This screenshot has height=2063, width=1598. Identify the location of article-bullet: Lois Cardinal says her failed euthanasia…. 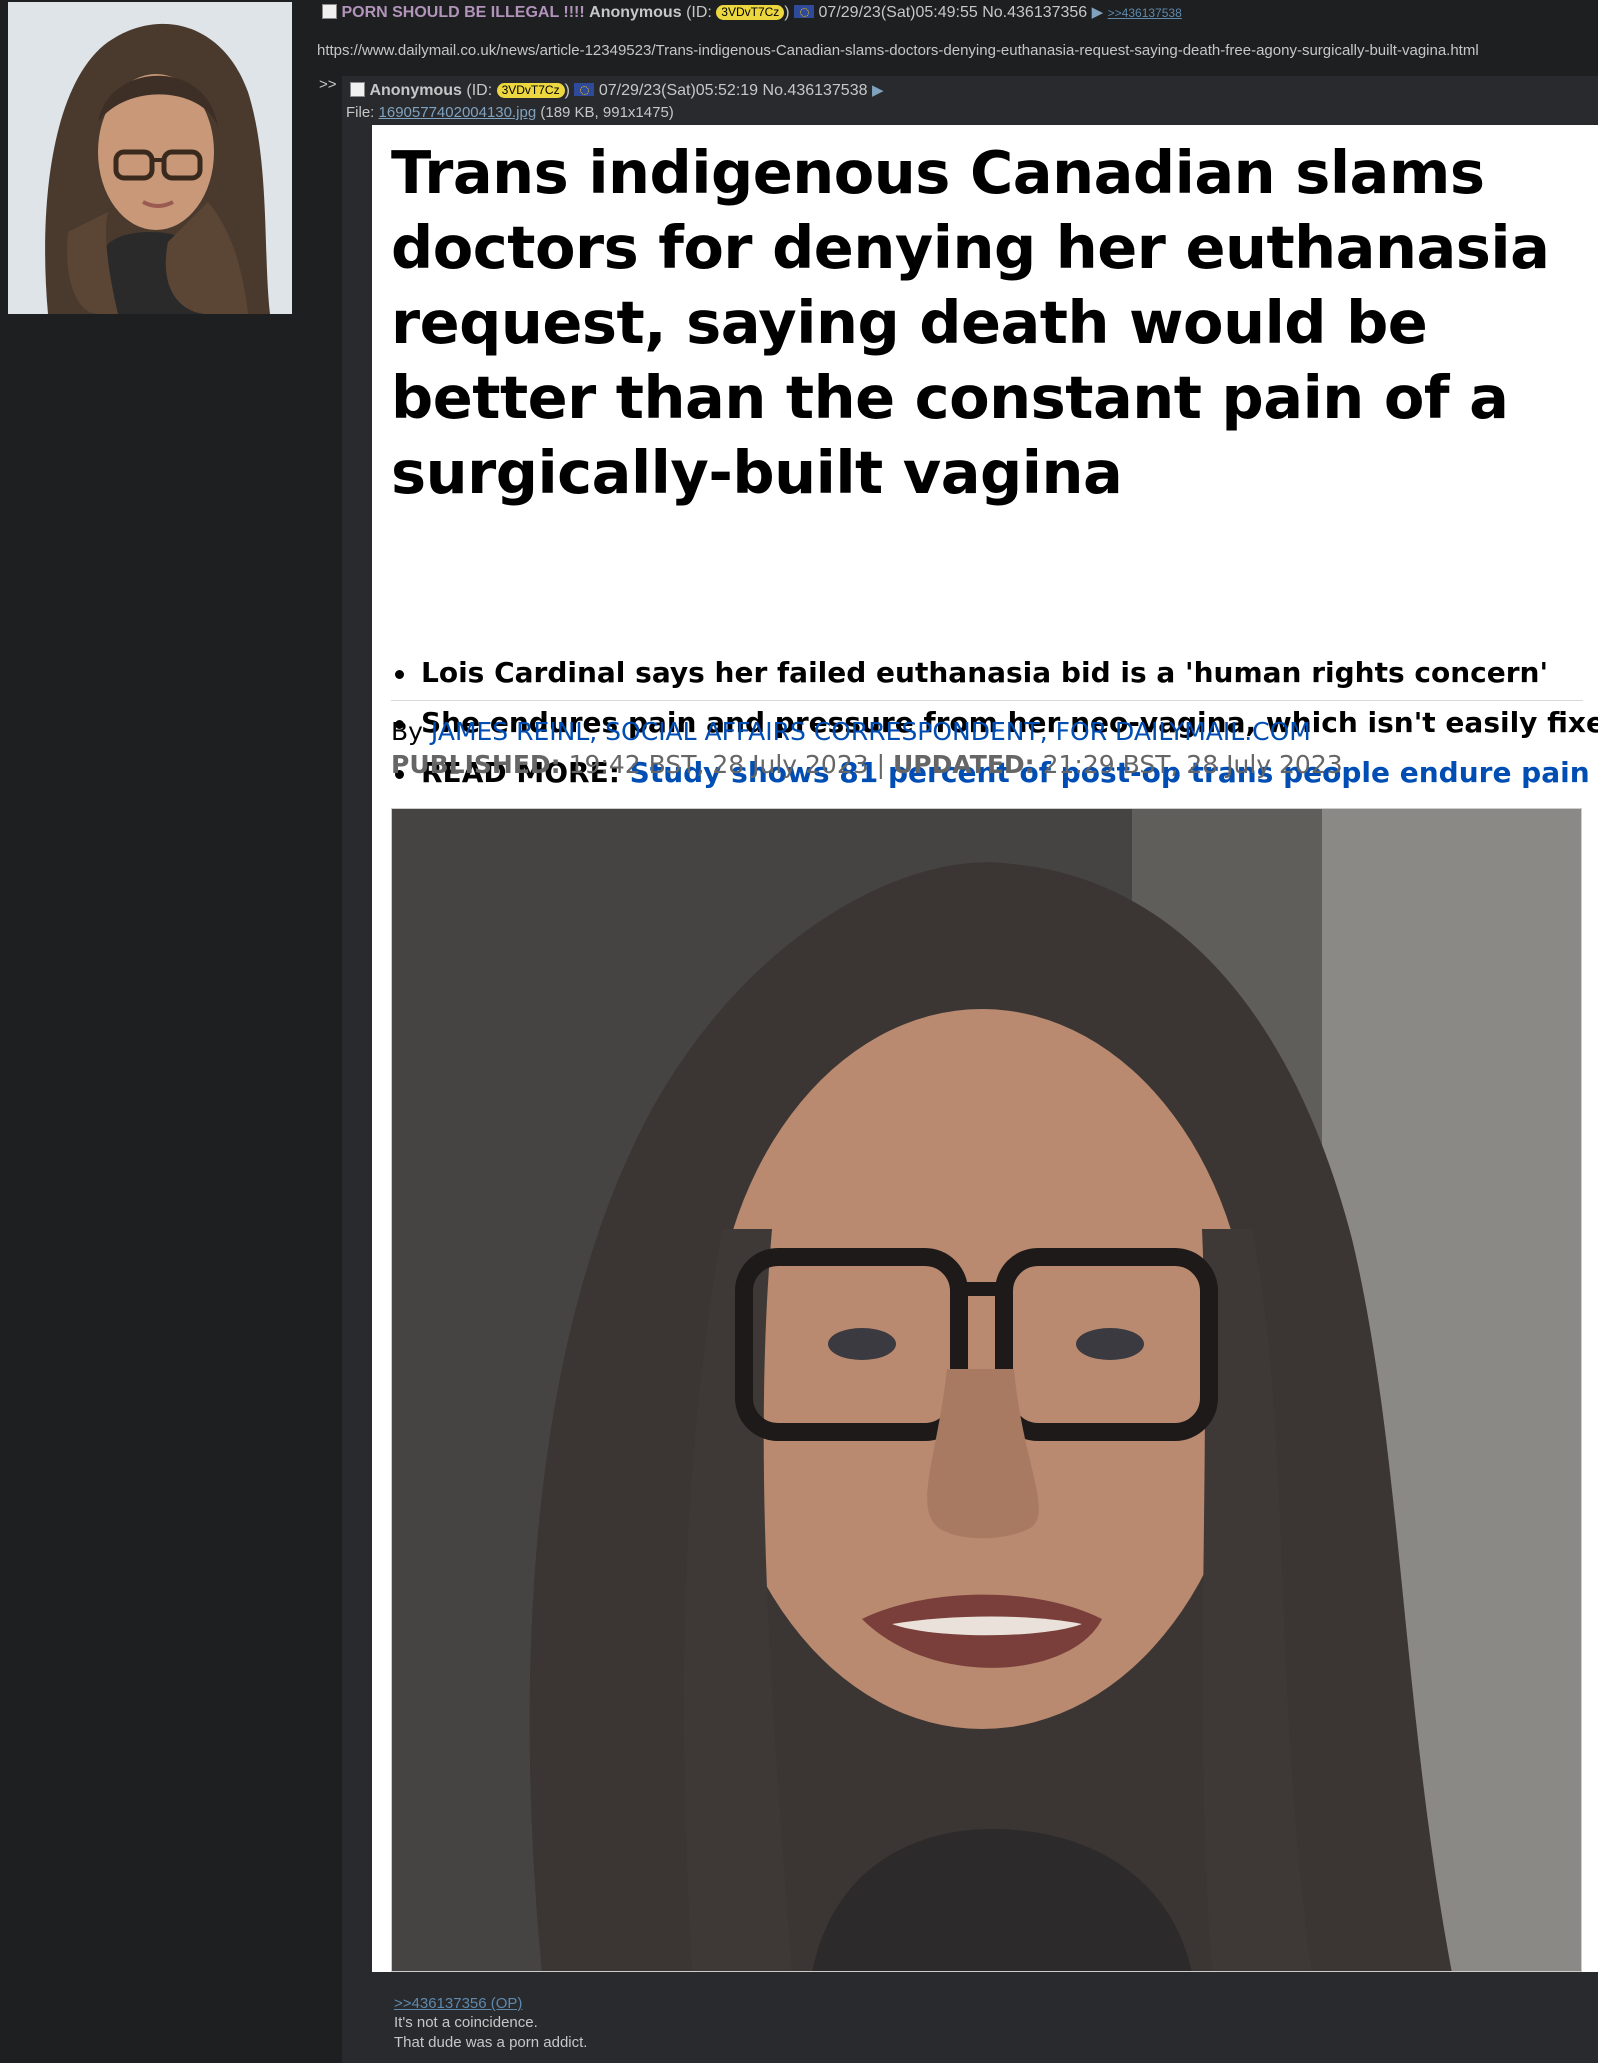
(986, 673).